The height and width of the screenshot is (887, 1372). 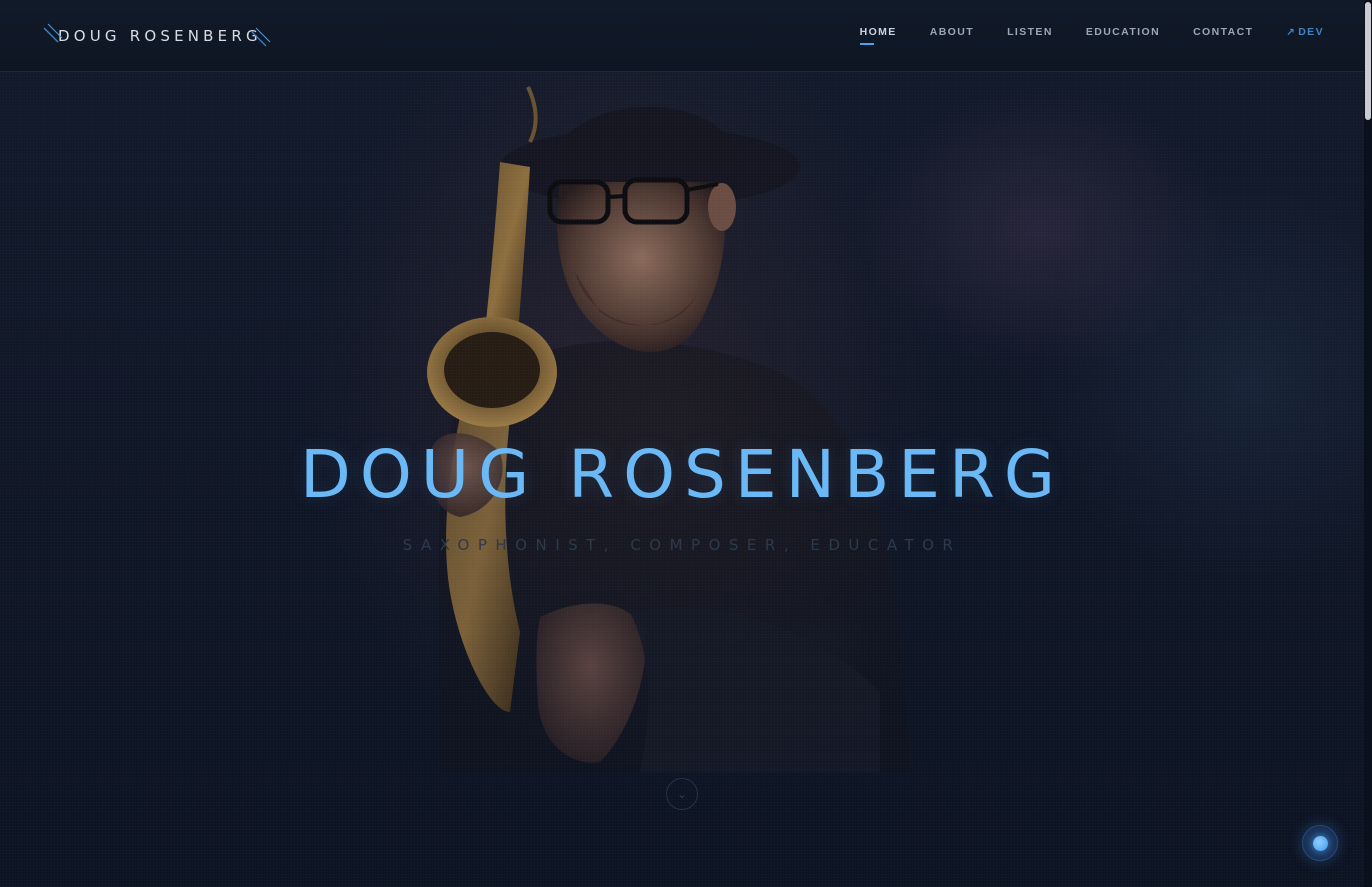 What do you see at coordinates (1368, 443) in the screenshot?
I see `page-scrollbar` at bounding box center [1368, 443].